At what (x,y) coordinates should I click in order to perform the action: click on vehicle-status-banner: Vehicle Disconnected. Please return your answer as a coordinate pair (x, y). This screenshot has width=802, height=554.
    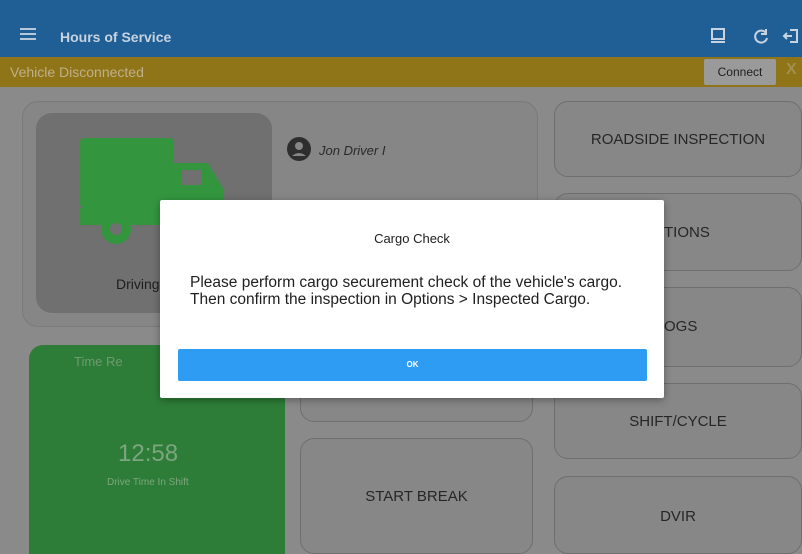
    Looking at the image, I should click on (401, 72).